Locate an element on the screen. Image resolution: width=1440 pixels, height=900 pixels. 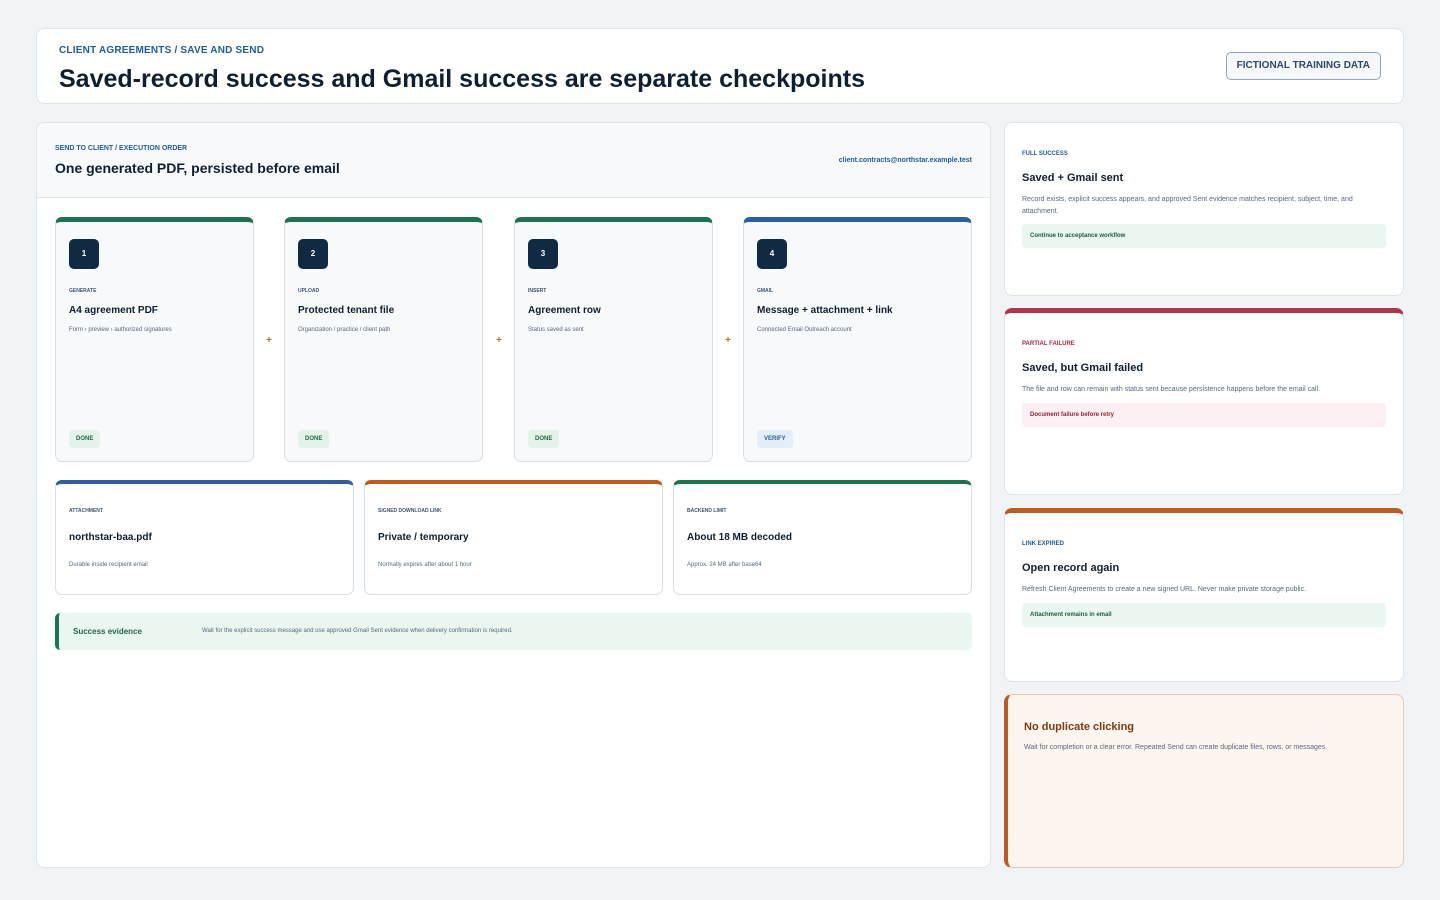
step-description: Status saved as sent is located at coordinates (556, 330).